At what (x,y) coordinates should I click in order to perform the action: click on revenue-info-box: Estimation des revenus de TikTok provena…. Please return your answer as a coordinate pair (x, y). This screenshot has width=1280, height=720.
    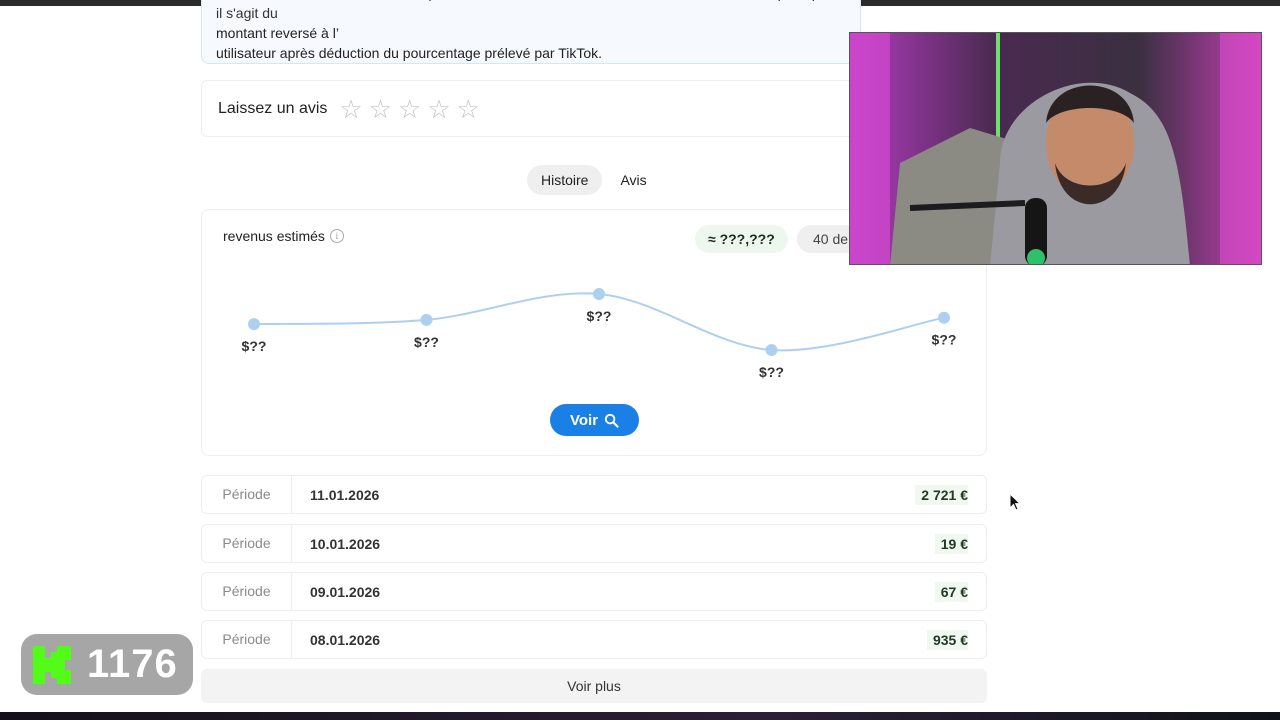
    Looking at the image, I should click on (531, 32).